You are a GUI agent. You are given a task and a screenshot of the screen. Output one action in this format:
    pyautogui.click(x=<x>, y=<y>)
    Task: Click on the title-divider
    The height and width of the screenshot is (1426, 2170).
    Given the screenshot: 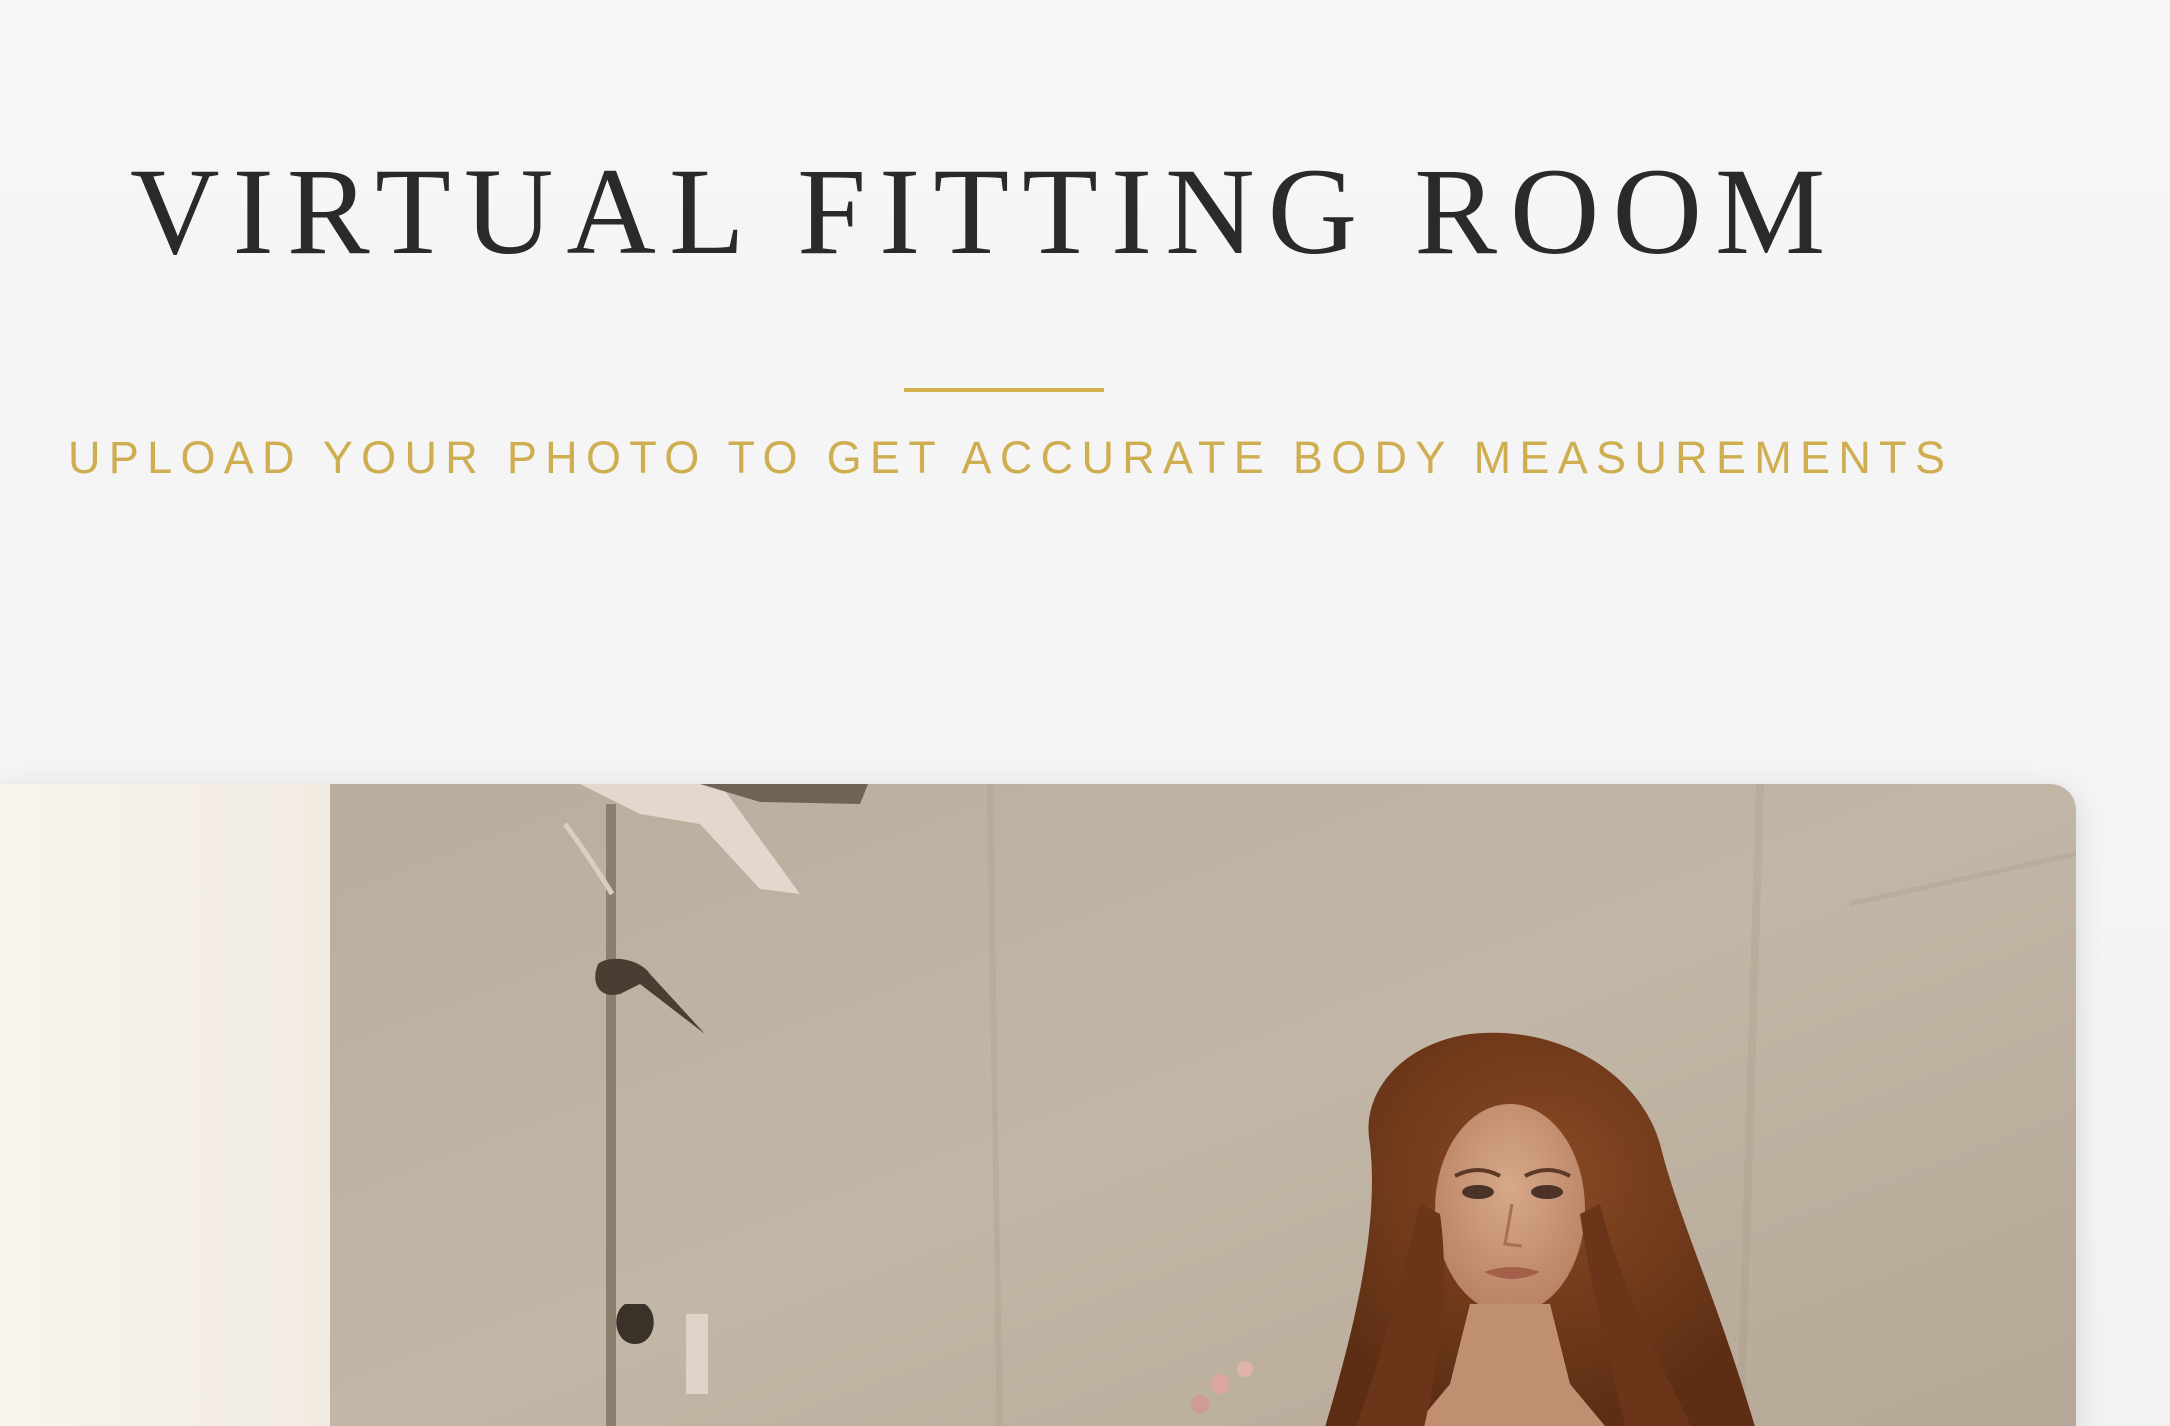 What is the action you would take?
    pyautogui.click(x=1004, y=390)
    